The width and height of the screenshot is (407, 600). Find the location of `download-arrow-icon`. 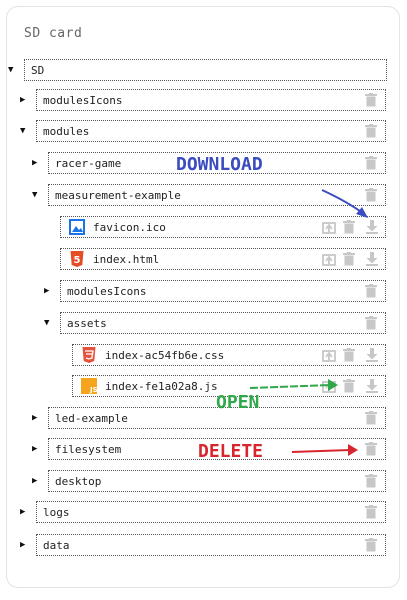

download-arrow-icon is located at coordinates (344, 203).